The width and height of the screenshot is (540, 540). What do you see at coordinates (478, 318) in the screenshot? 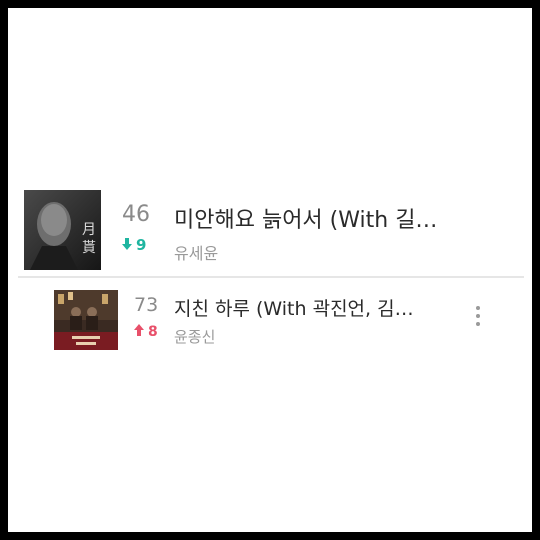
I see `more-options-icon` at bounding box center [478, 318].